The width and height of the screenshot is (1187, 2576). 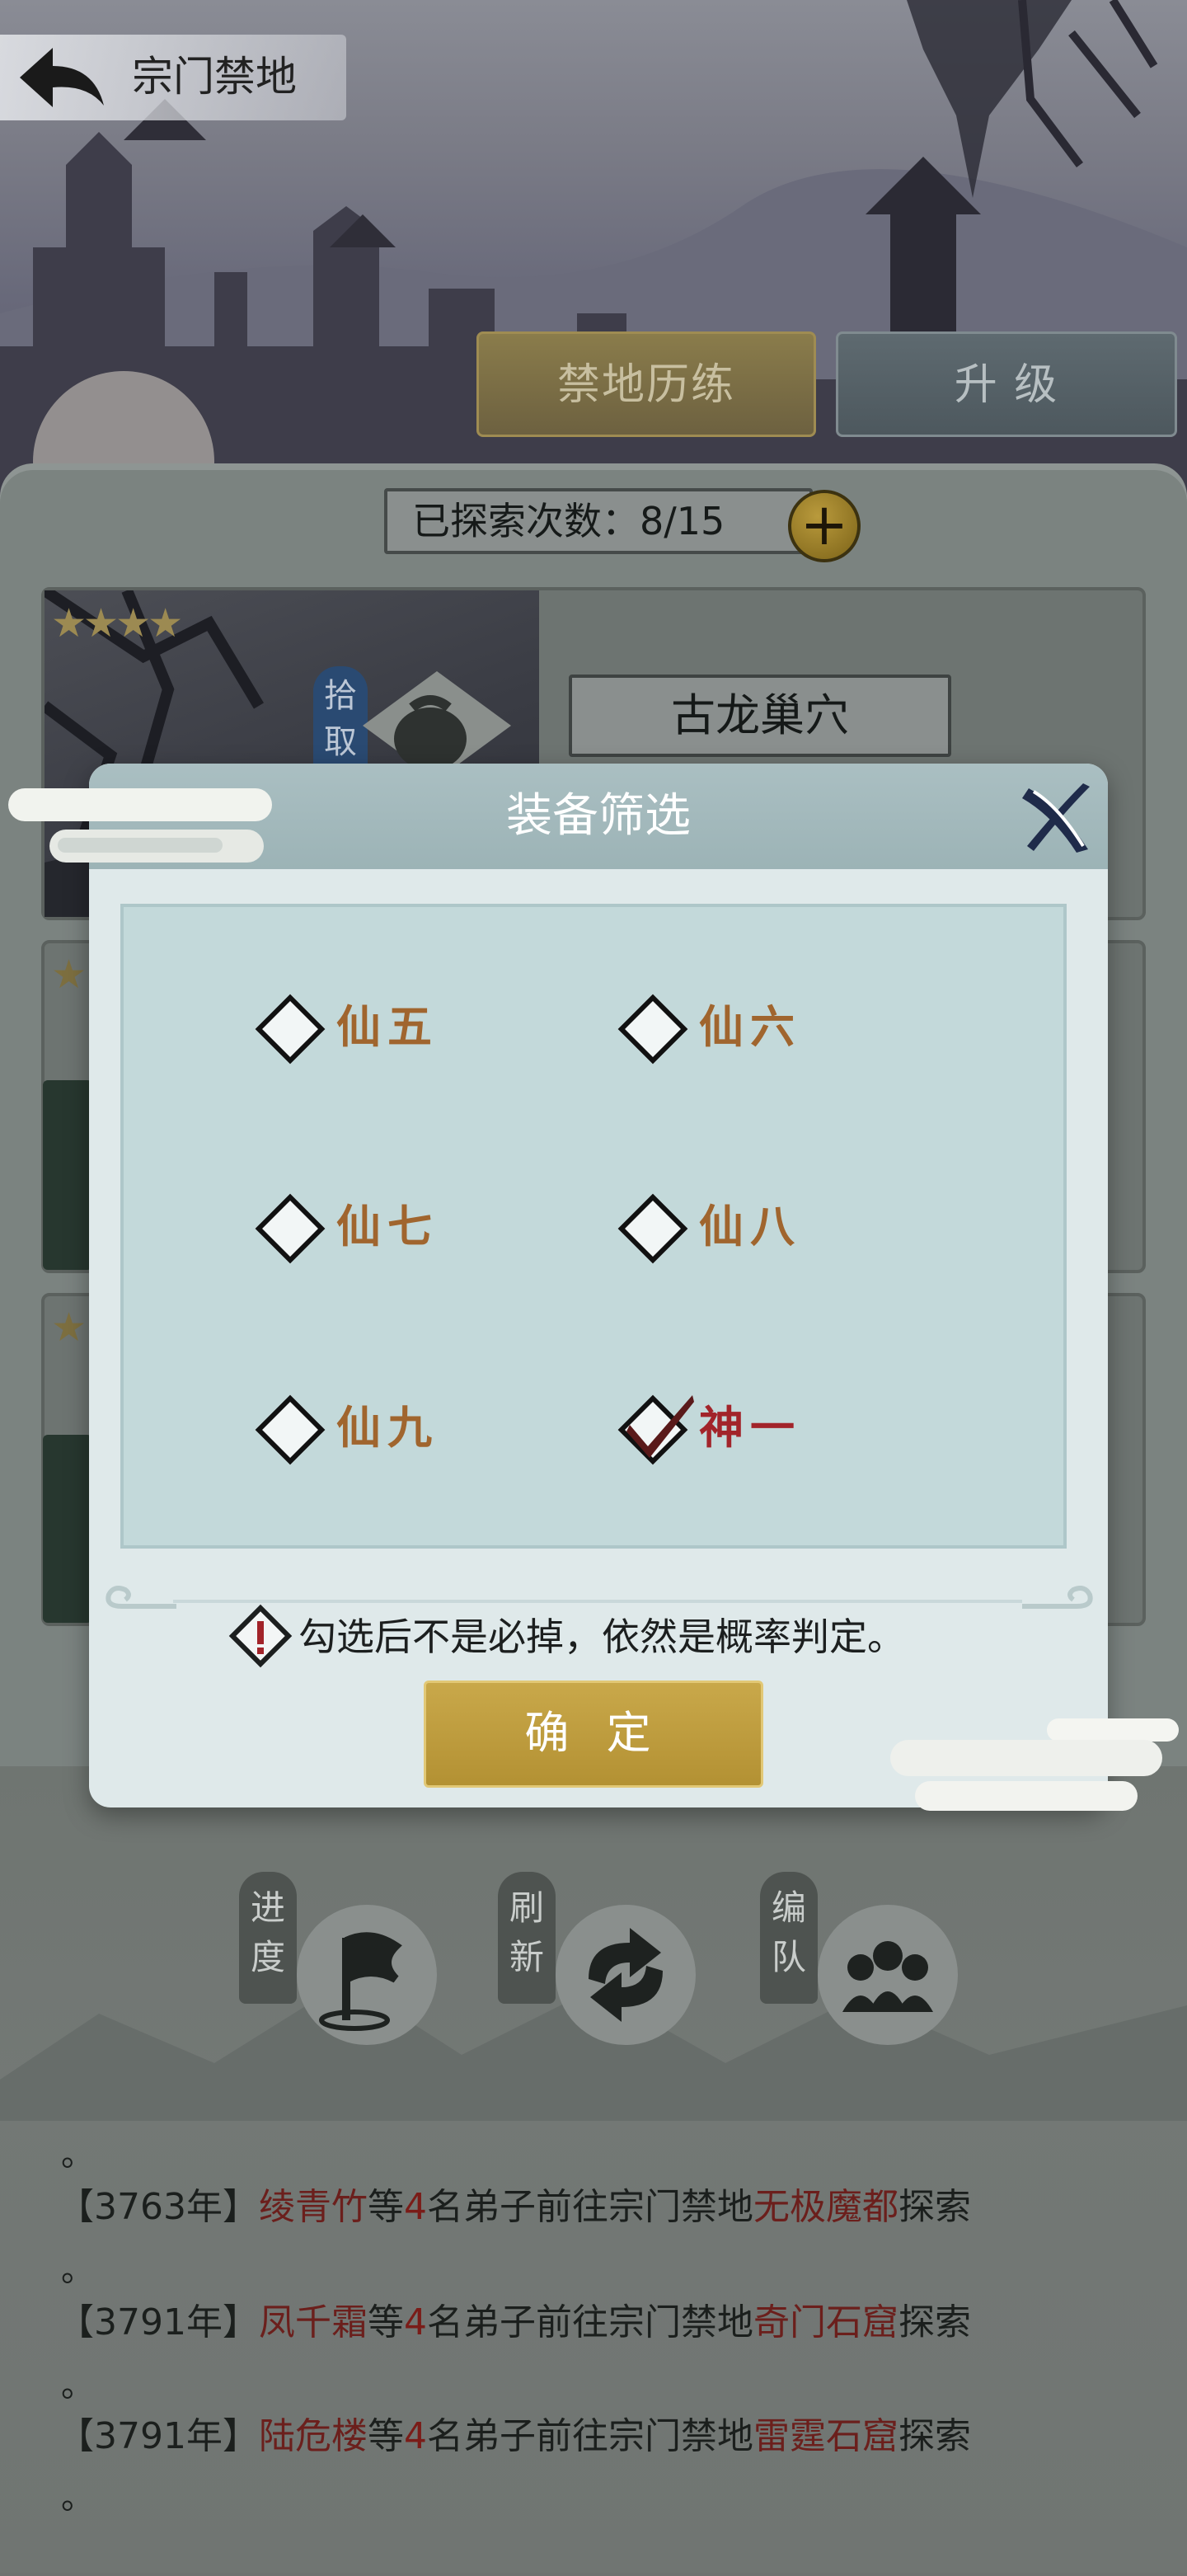 I want to click on log-line: 【3791年】凤千霜等4名弟子前往宗门禁地奇门石窟探索, so click(x=614, y=2318).